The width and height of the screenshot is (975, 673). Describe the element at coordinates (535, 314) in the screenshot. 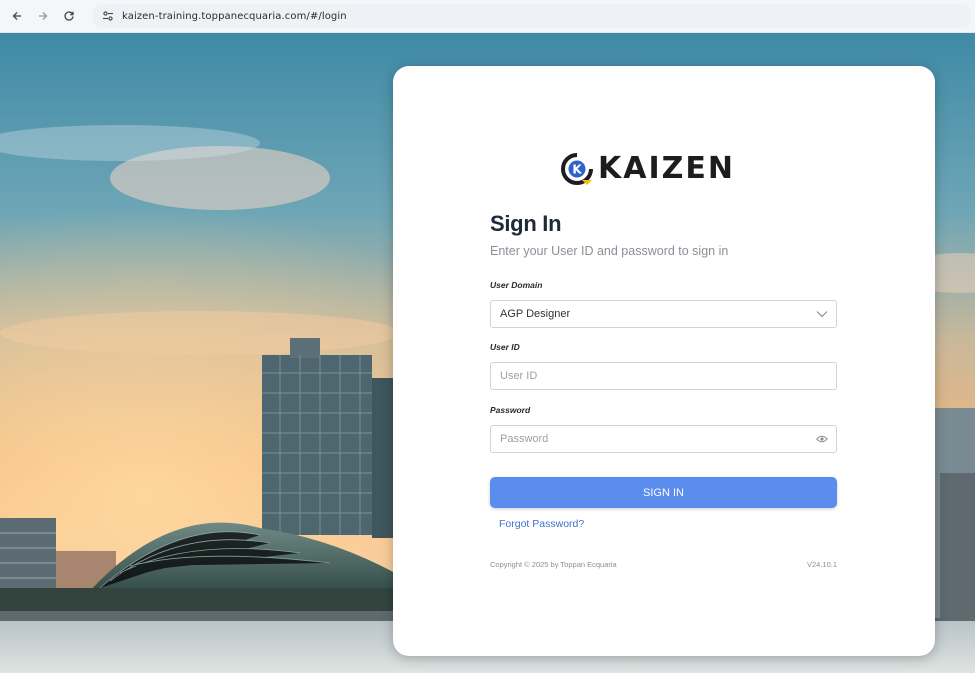

I see `user-domain-value: AGP Designer` at that location.